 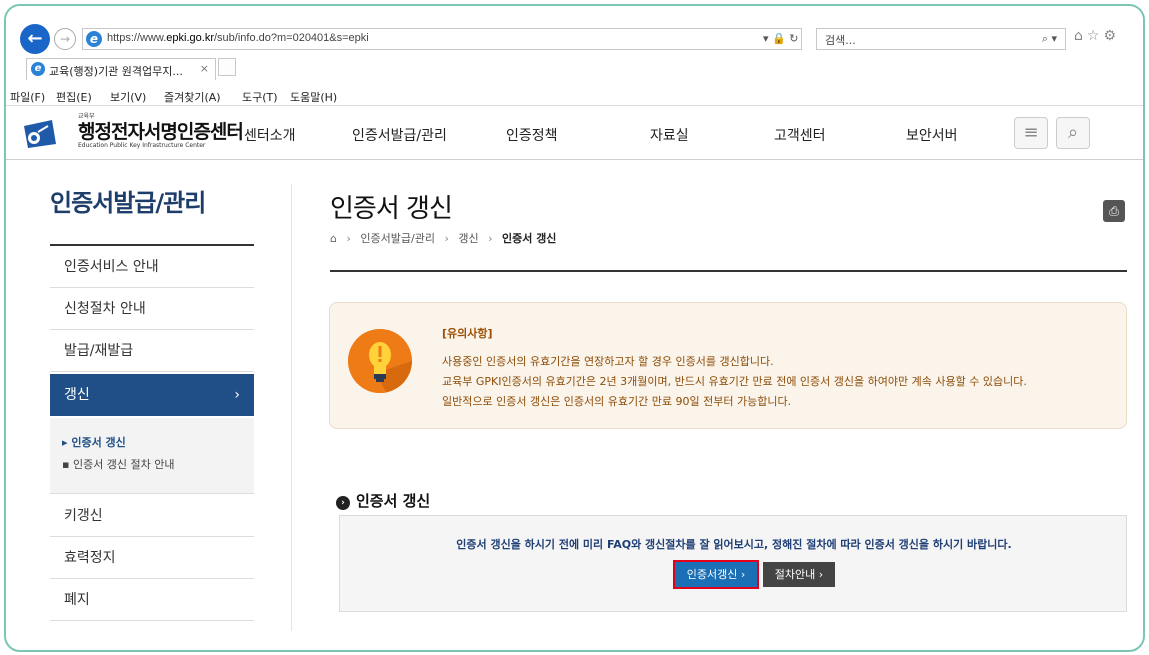 I want to click on notice-line: 사용중인 인증서의 유효기간을 연장하고자 할 경우 인증서를 갱신합니다., so click(x=608, y=361).